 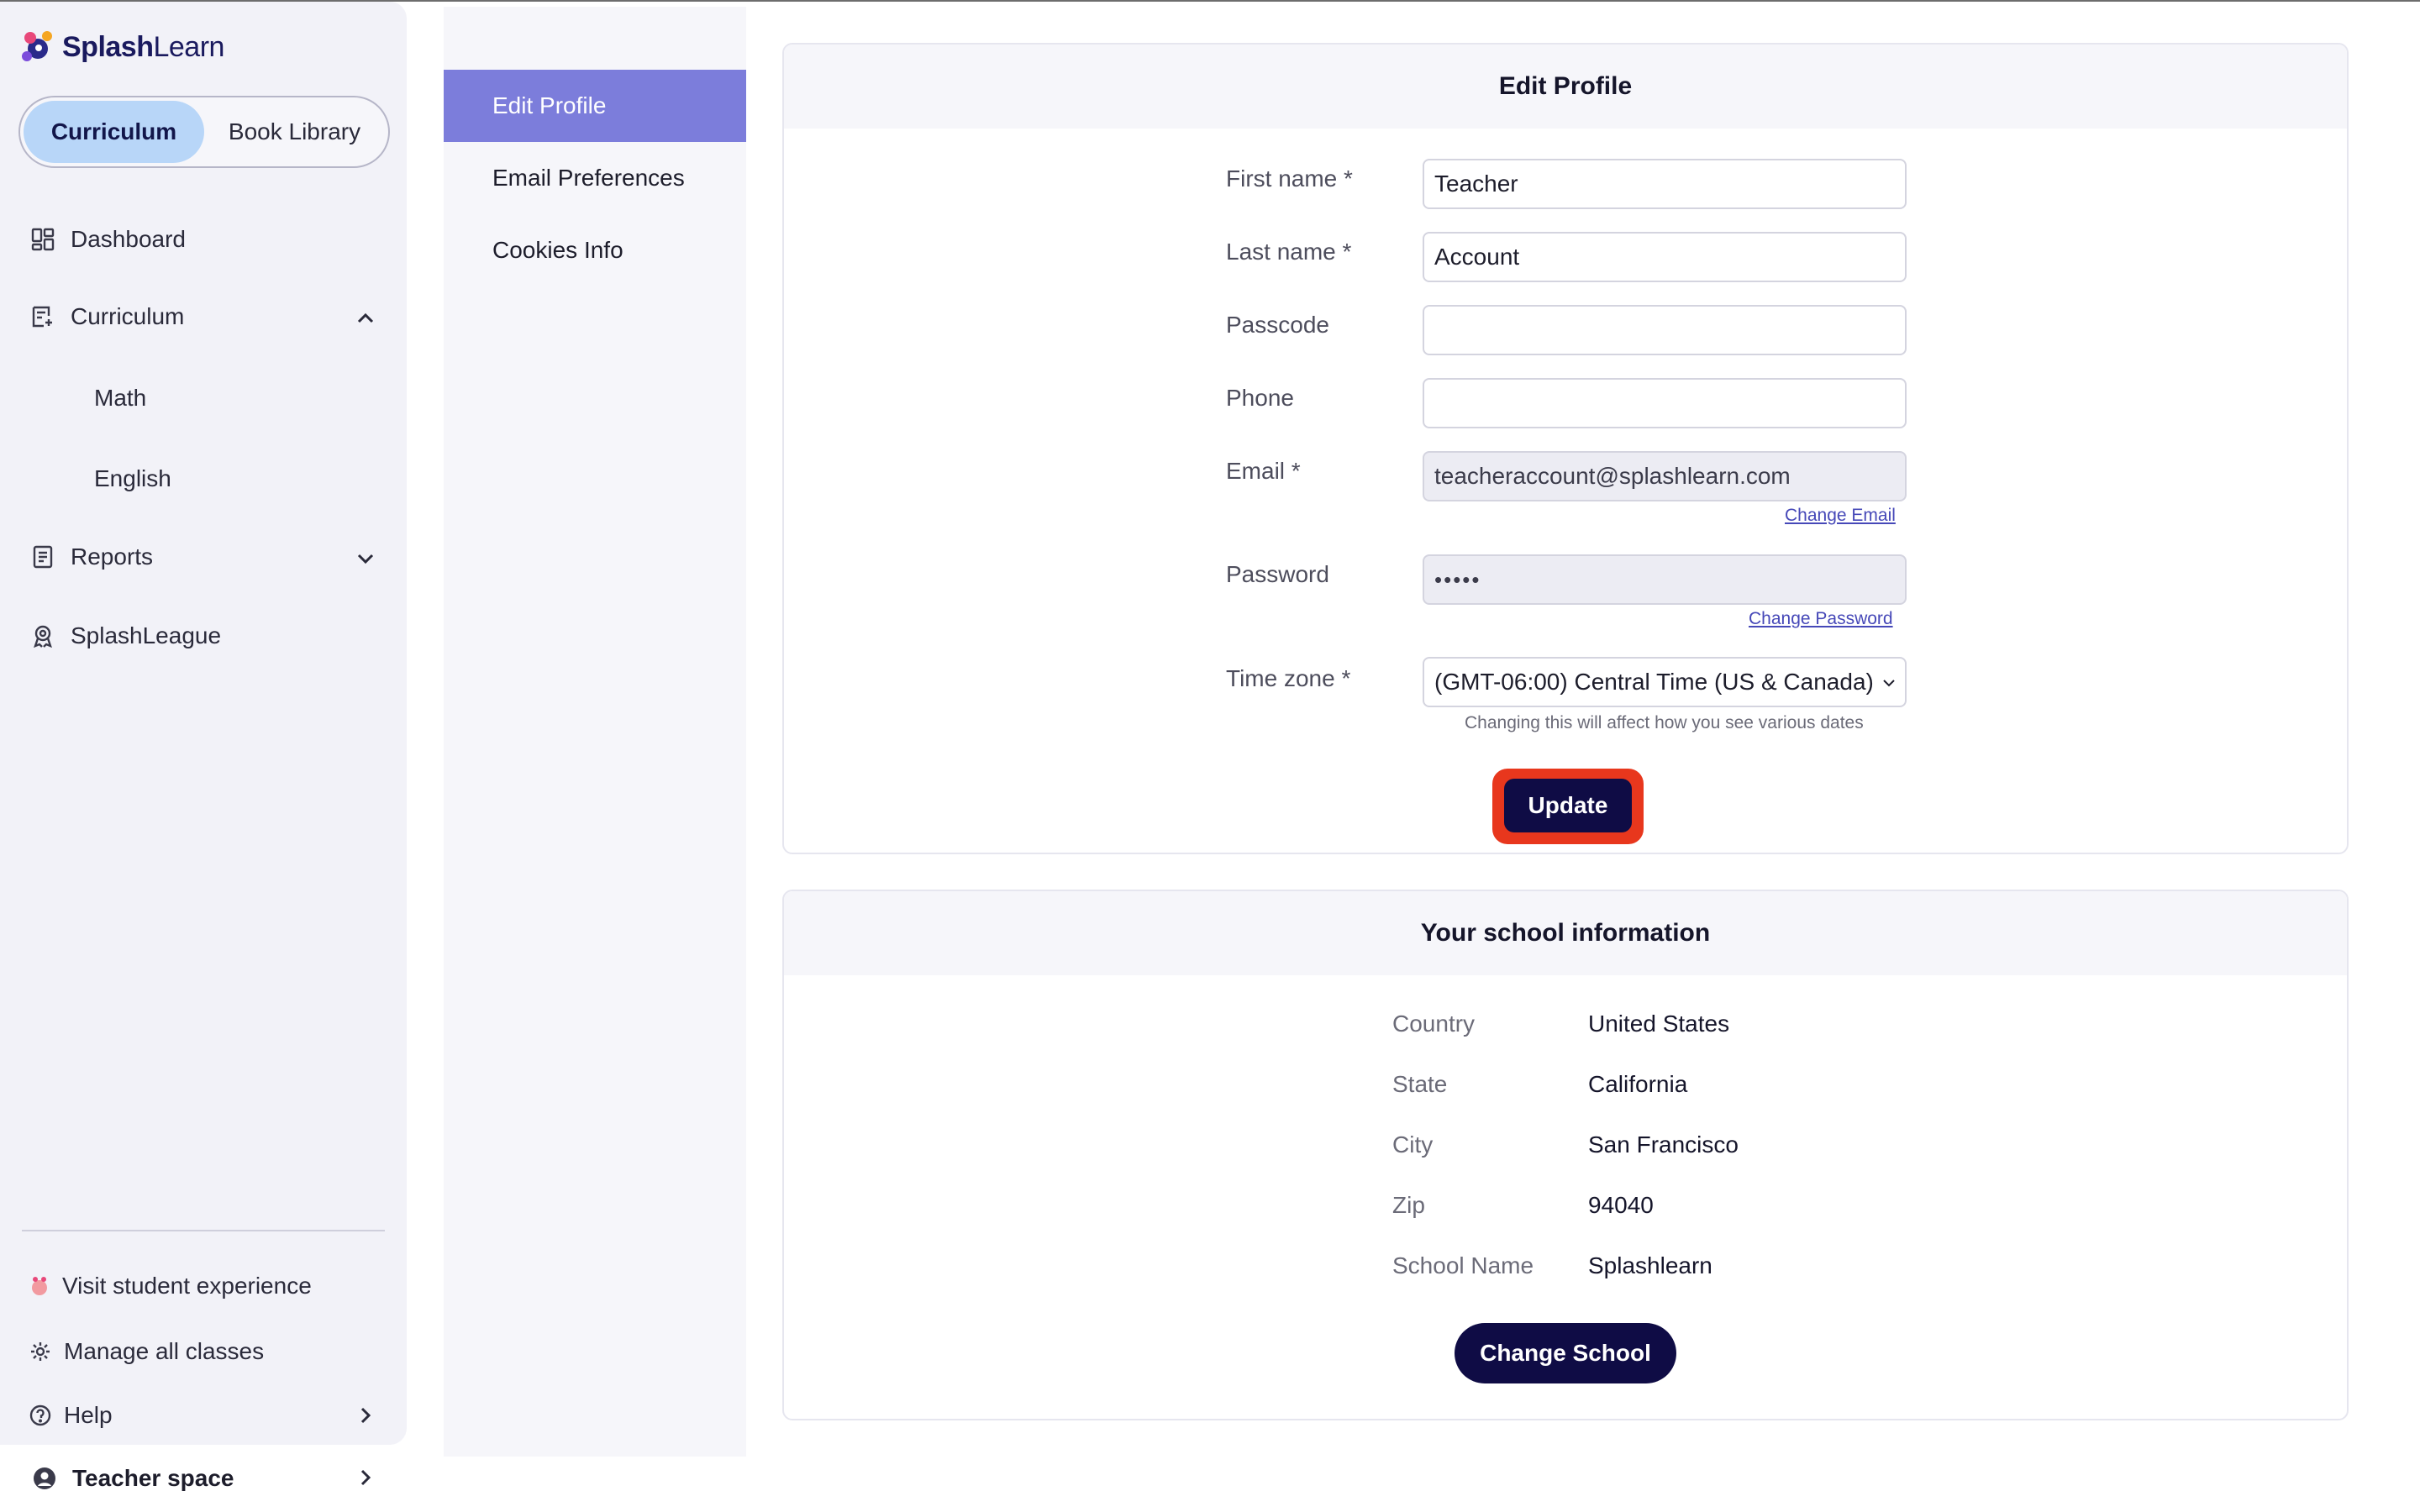 What do you see at coordinates (1659, 1024) in the screenshot?
I see `country-value: United States` at bounding box center [1659, 1024].